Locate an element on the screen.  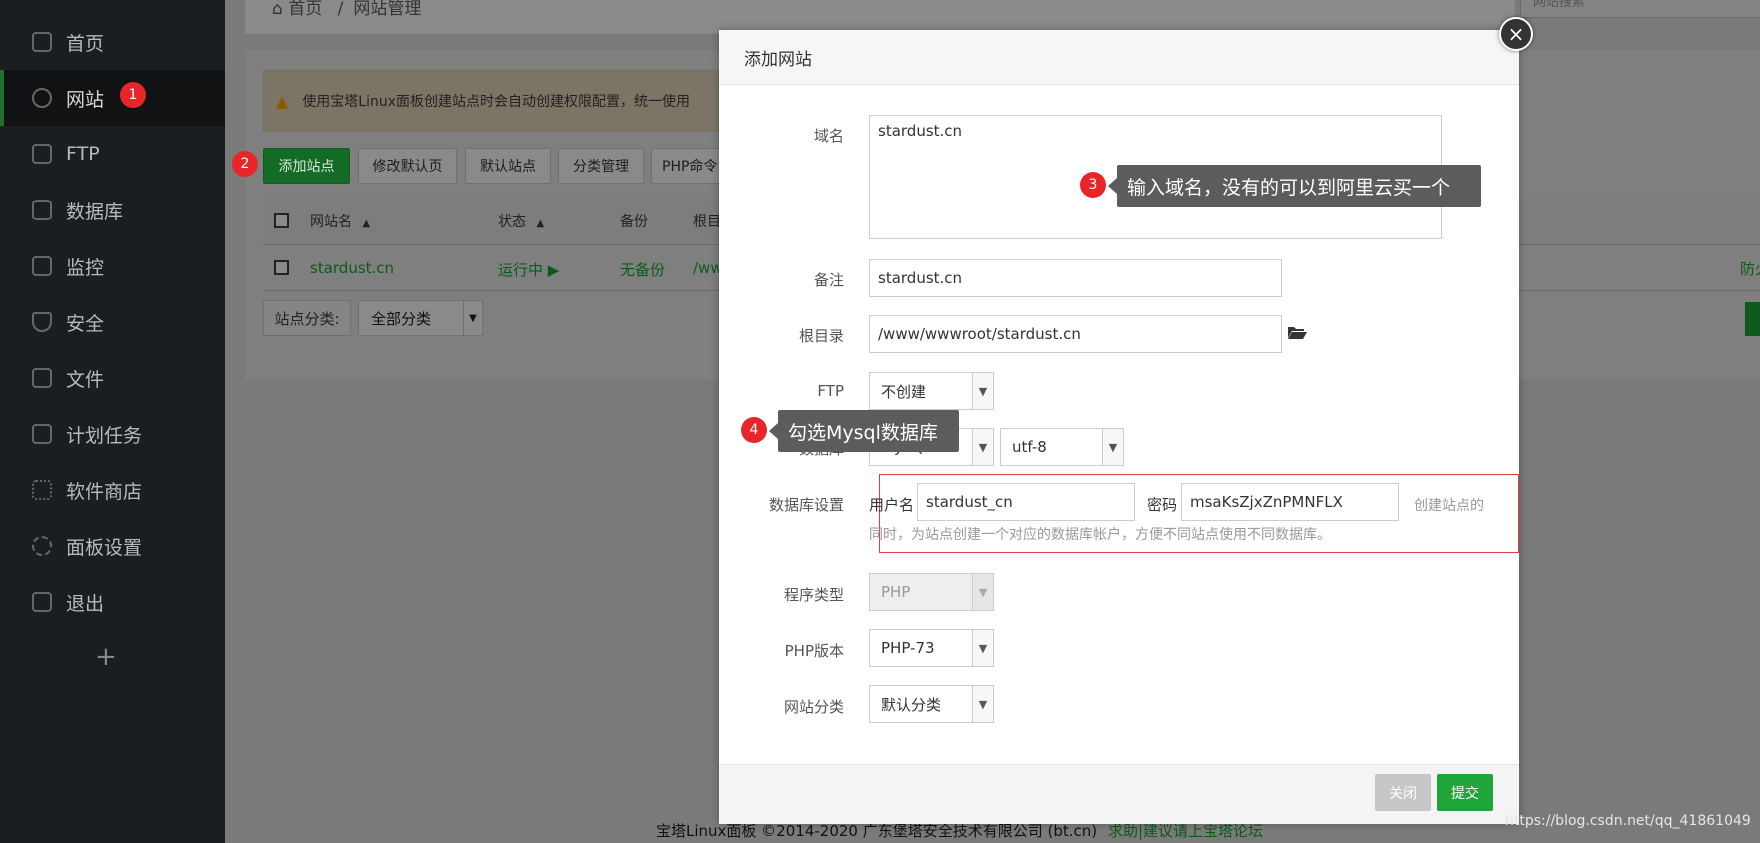
ftp-label: FTP is located at coordinates (830, 391).